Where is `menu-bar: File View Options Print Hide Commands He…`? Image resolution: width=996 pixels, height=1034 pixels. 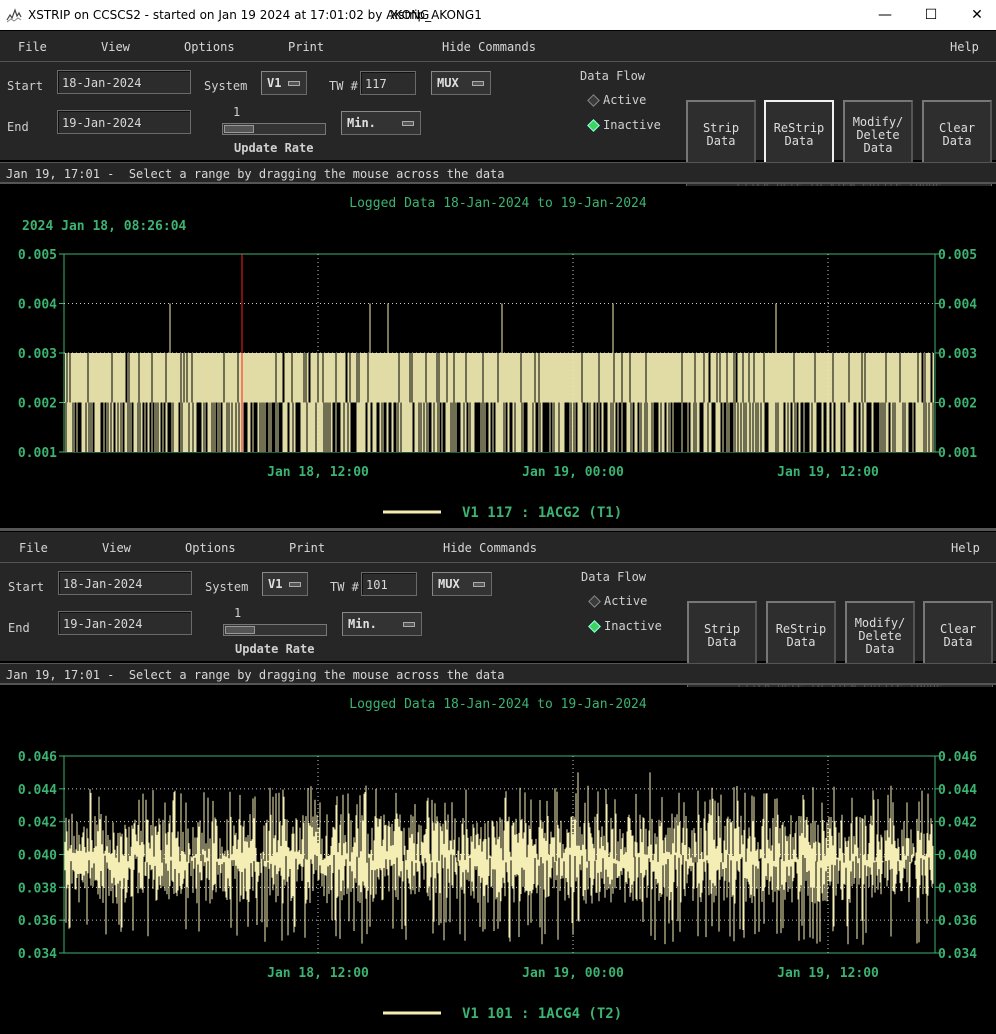
menu-bar: File View Options Print Hide Commands He… is located at coordinates (498, 46).